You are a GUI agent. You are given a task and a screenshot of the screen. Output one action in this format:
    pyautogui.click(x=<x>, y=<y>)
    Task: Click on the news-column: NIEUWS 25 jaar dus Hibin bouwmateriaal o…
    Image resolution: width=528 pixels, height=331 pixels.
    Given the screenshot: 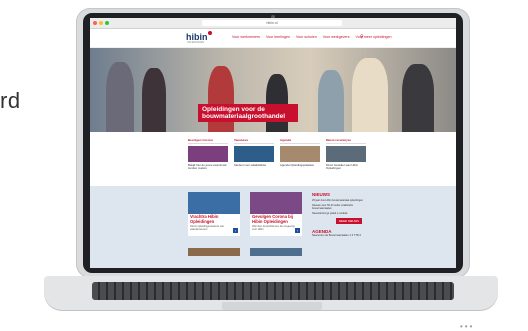 What is the action you would take?
    pyautogui.click(x=340, y=215)
    